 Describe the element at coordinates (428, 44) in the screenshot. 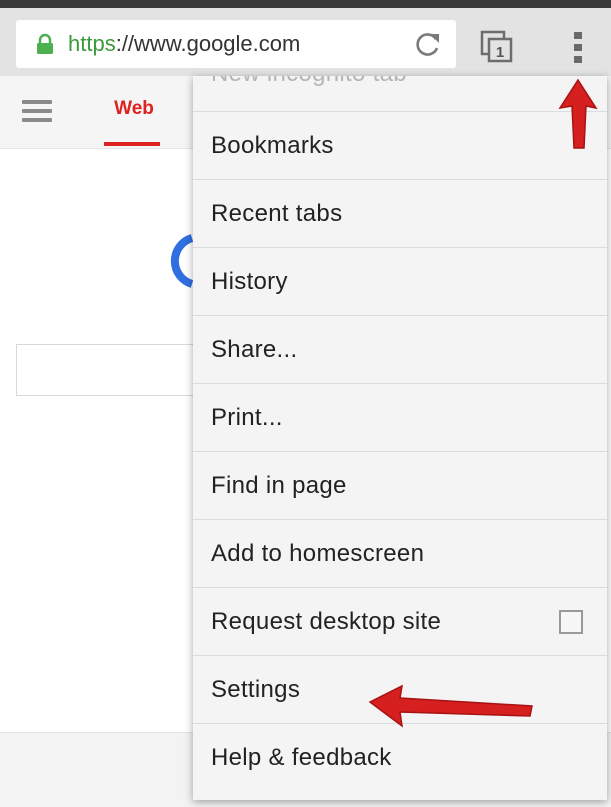

I see `reload-icon` at that location.